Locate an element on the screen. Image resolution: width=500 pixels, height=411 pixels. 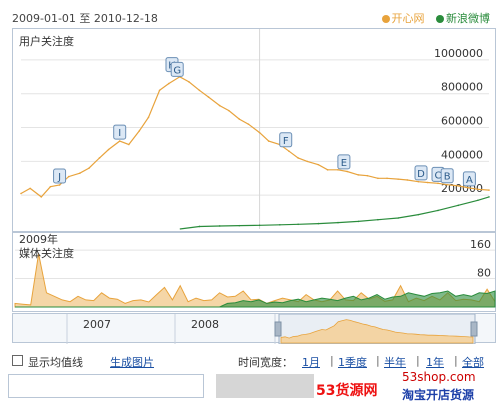
zoom-1-month: 1月 is located at coordinates (311, 362).